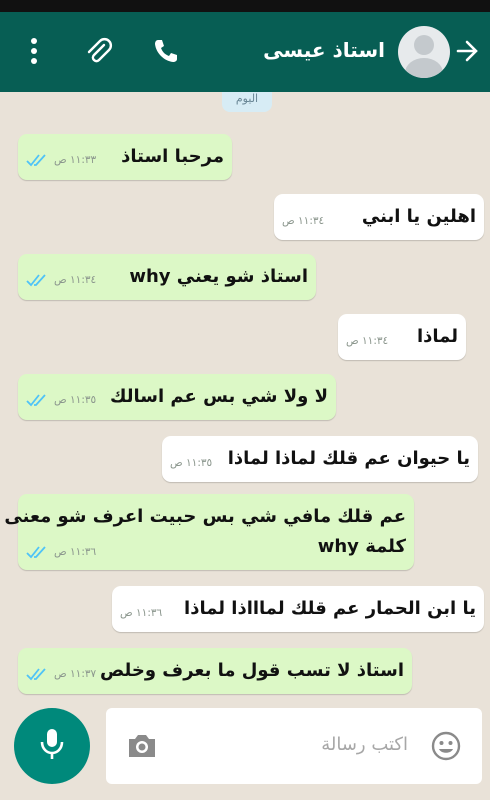 This screenshot has height=800, width=490. Describe the element at coordinates (424, 68) in the screenshot. I see `avatar-body` at that location.